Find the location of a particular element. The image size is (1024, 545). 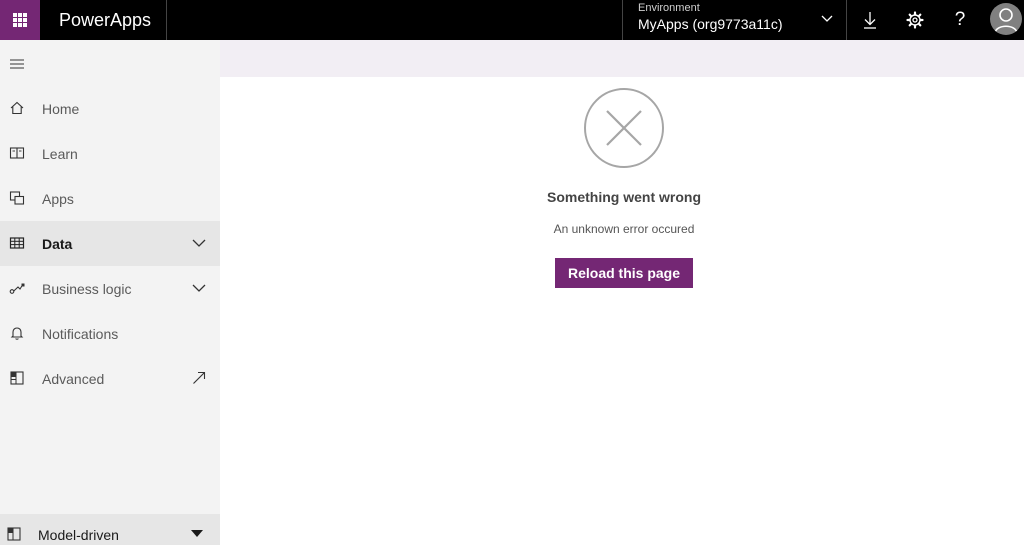

nav-item-apps: Apps is located at coordinates (110, 198).